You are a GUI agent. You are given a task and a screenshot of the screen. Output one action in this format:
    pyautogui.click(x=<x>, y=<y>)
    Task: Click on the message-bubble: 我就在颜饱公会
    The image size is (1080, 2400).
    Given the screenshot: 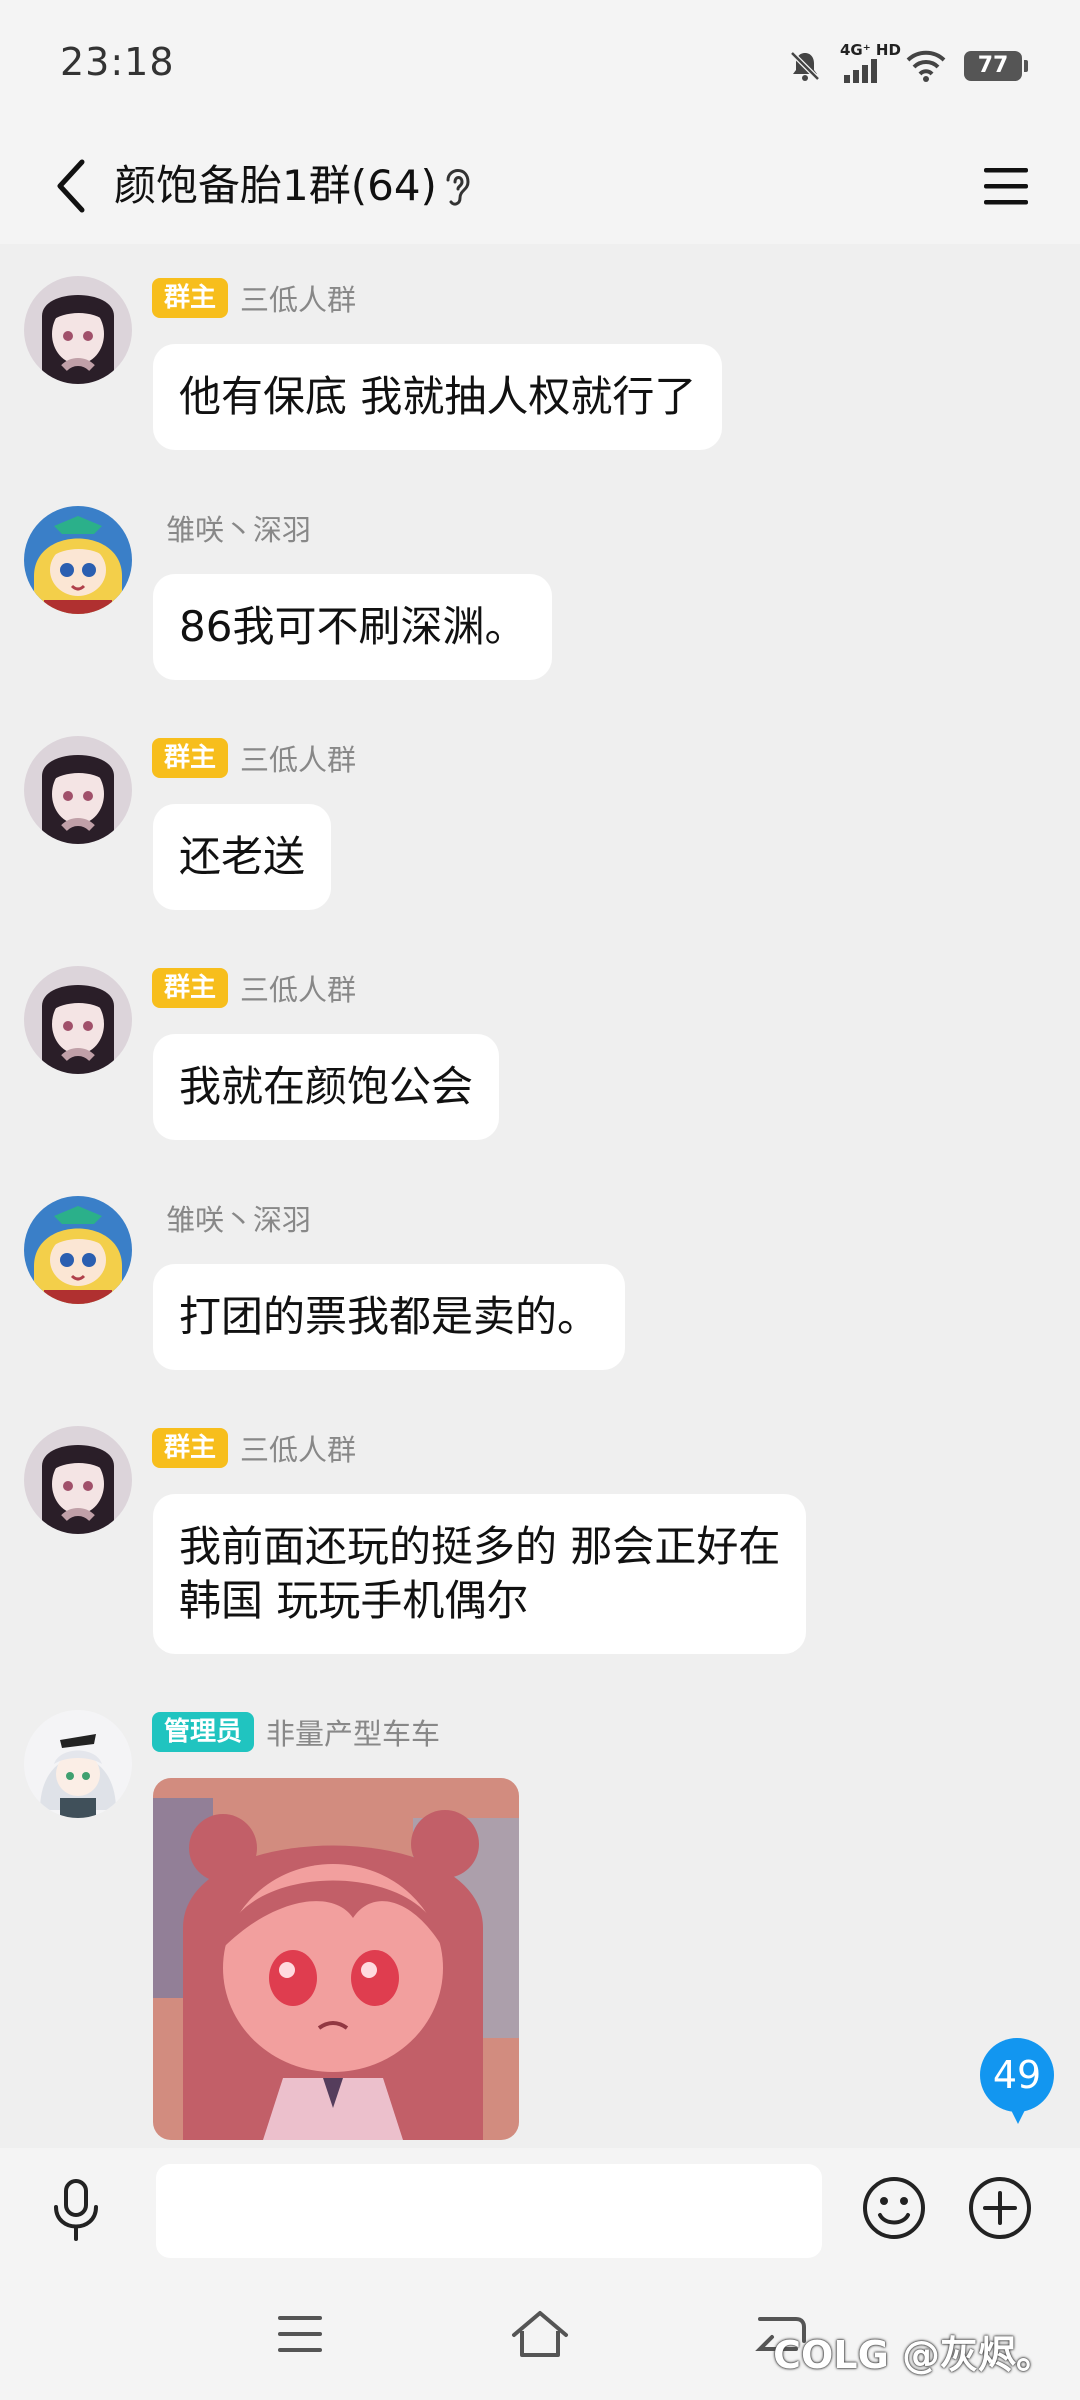 What is the action you would take?
    pyautogui.click(x=326, y=1087)
    